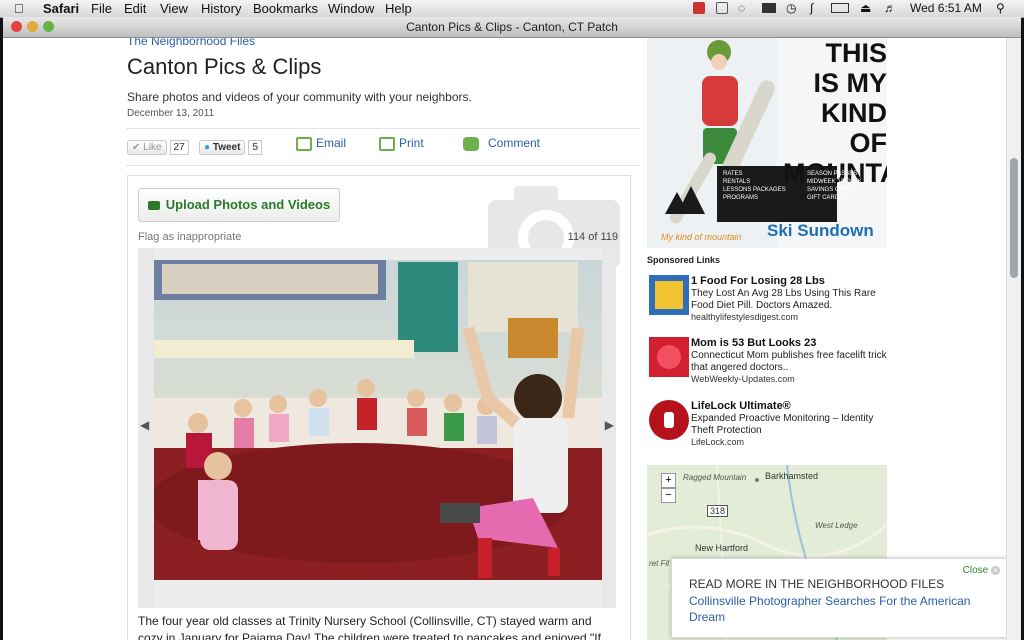 The width and height of the screenshot is (1024, 640). I want to click on ad-feature: MIDWEEK 12-PACK, so click(834, 182).